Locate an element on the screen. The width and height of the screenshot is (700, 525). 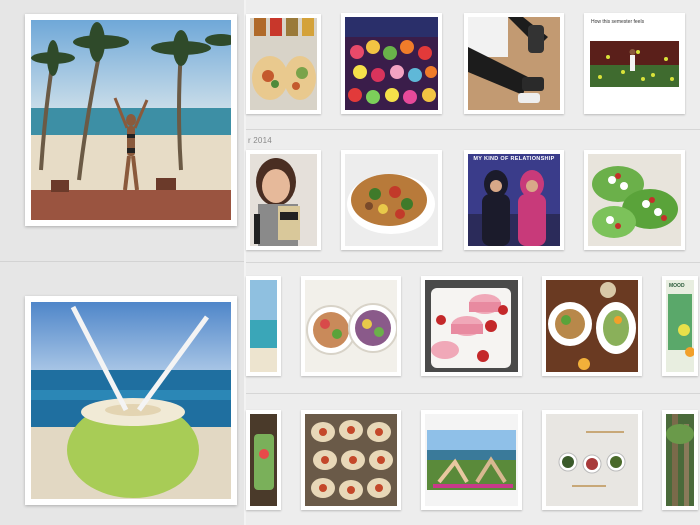
smoothie-cups-image is located at coordinates (592, 460).